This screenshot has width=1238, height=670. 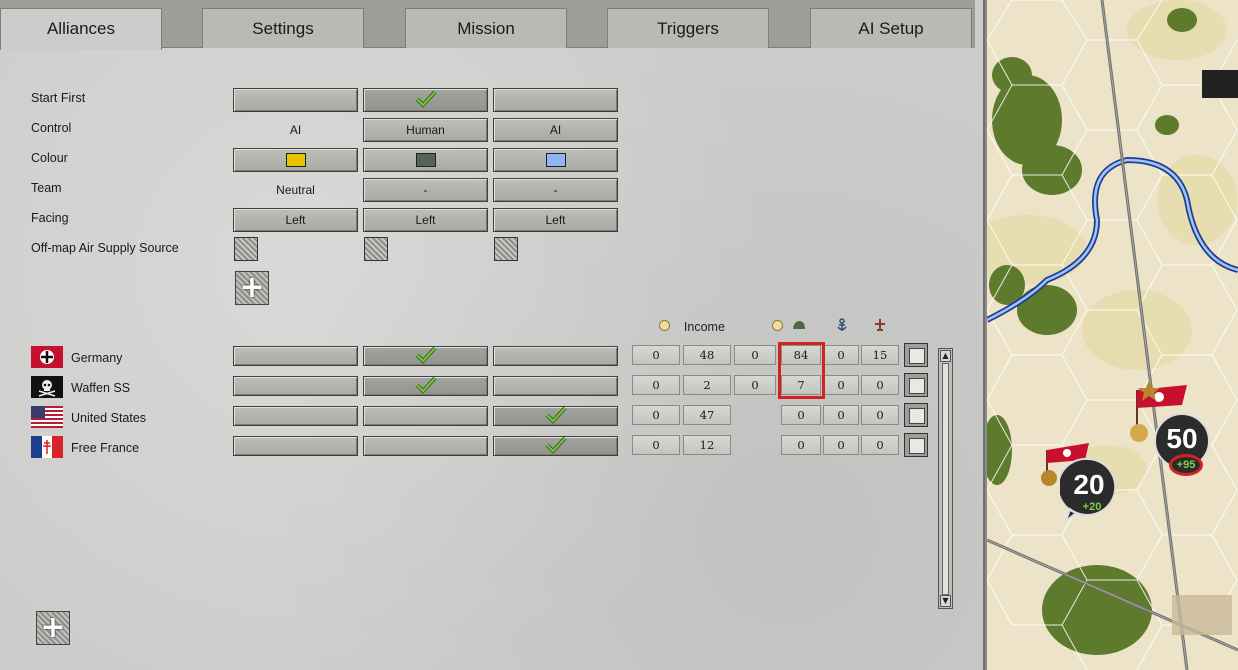 I want to click on facing-button-3: Left, so click(x=555, y=220).